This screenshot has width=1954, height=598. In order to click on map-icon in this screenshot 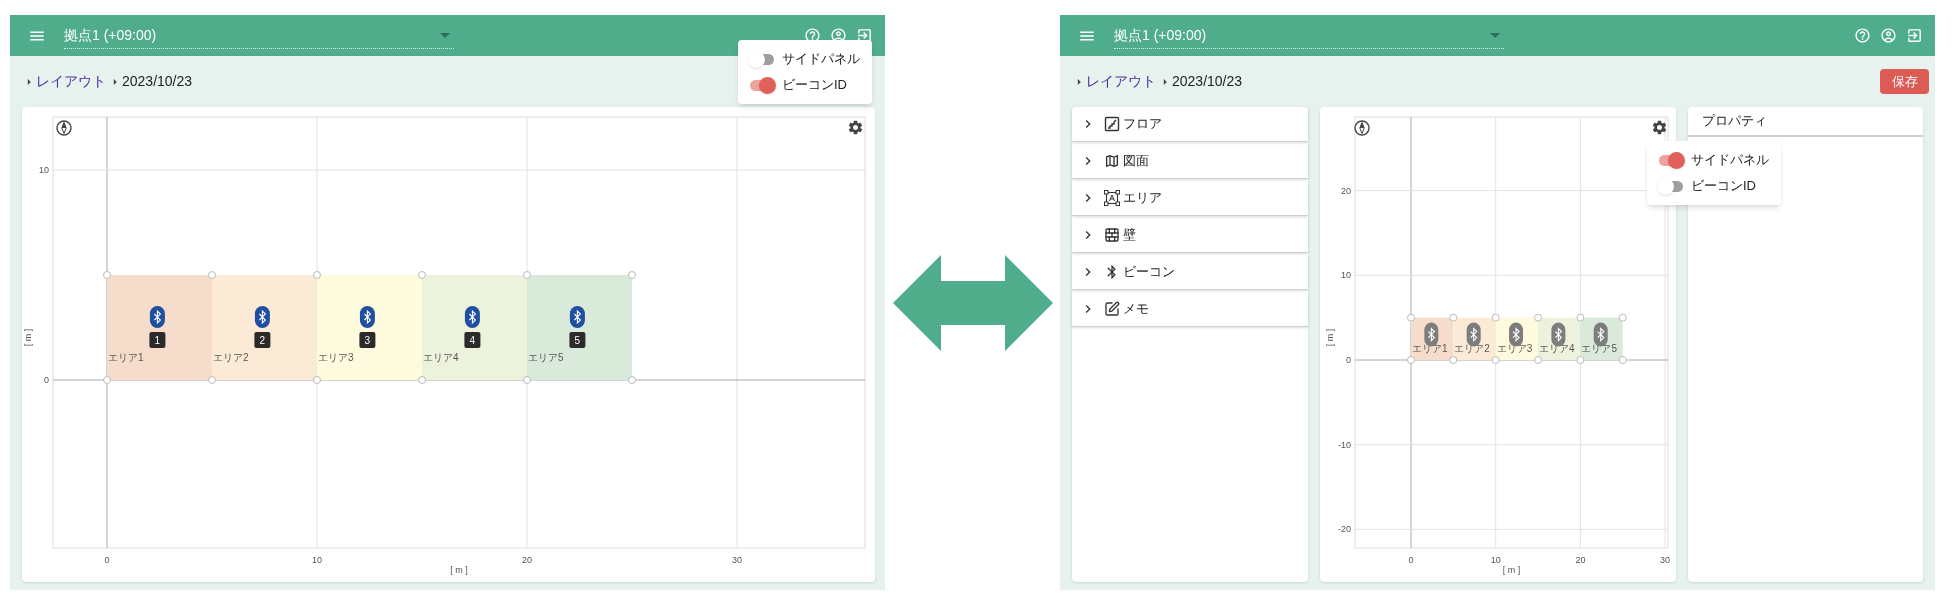, I will do `click(1112, 161)`.